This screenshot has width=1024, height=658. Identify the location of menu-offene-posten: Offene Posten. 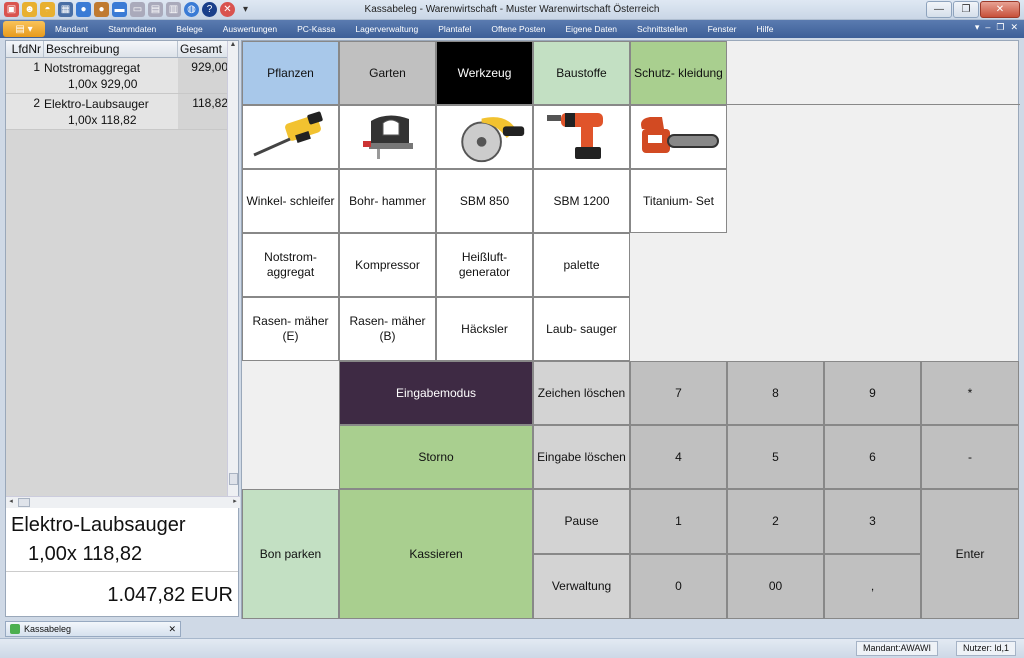
(518, 29).